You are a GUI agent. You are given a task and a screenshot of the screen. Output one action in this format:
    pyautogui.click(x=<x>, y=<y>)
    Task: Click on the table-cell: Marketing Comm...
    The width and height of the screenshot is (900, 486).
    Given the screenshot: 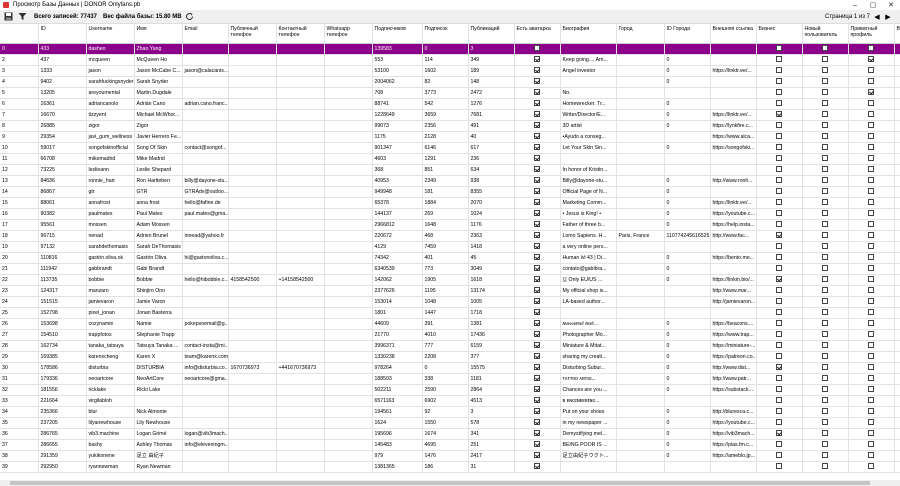 What is the action you would take?
    pyautogui.click(x=588, y=203)
    